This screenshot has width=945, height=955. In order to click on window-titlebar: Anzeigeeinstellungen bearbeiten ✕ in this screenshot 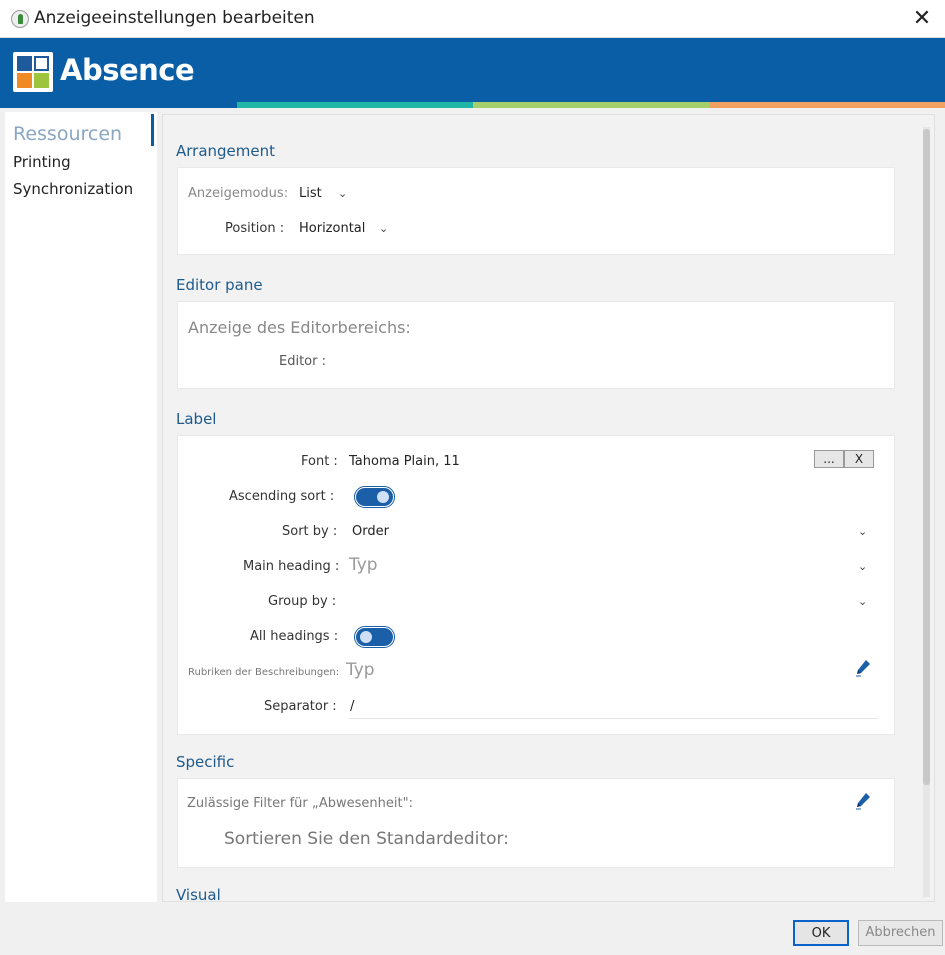, I will do `click(472, 19)`.